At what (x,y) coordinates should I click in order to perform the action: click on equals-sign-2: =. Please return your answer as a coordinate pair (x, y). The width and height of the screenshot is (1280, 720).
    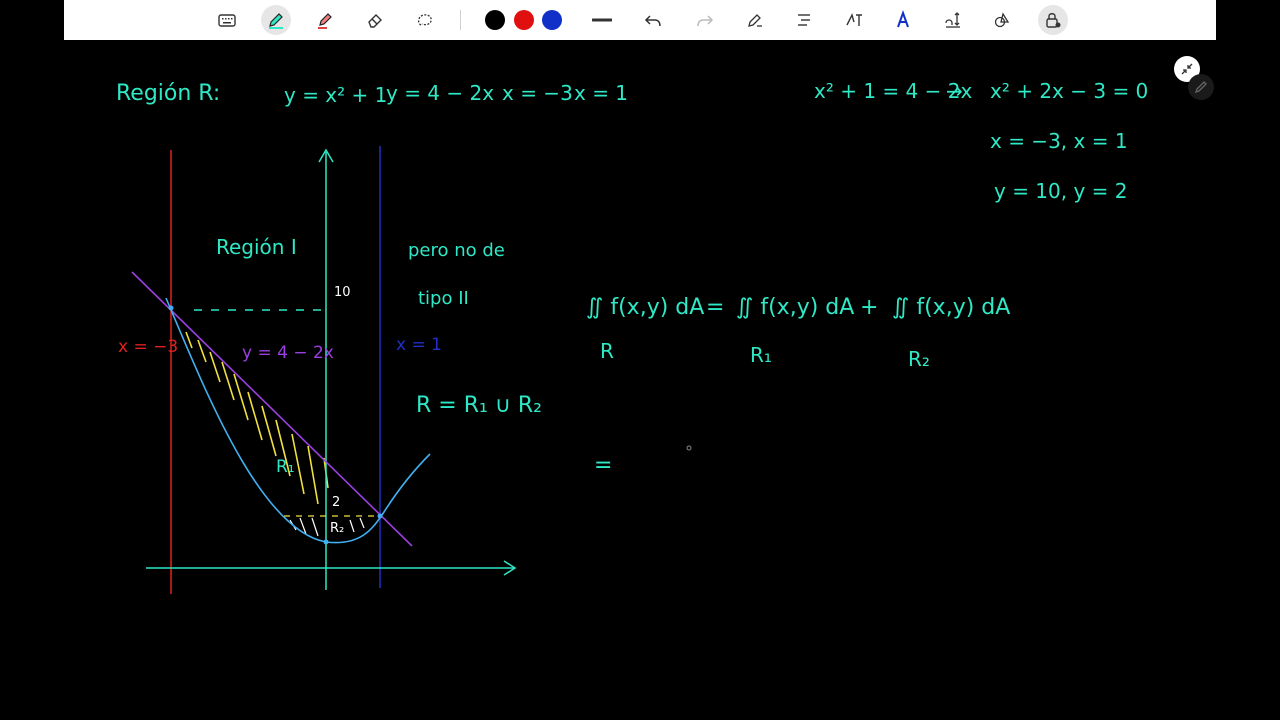
    Looking at the image, I should click on (603, 465).